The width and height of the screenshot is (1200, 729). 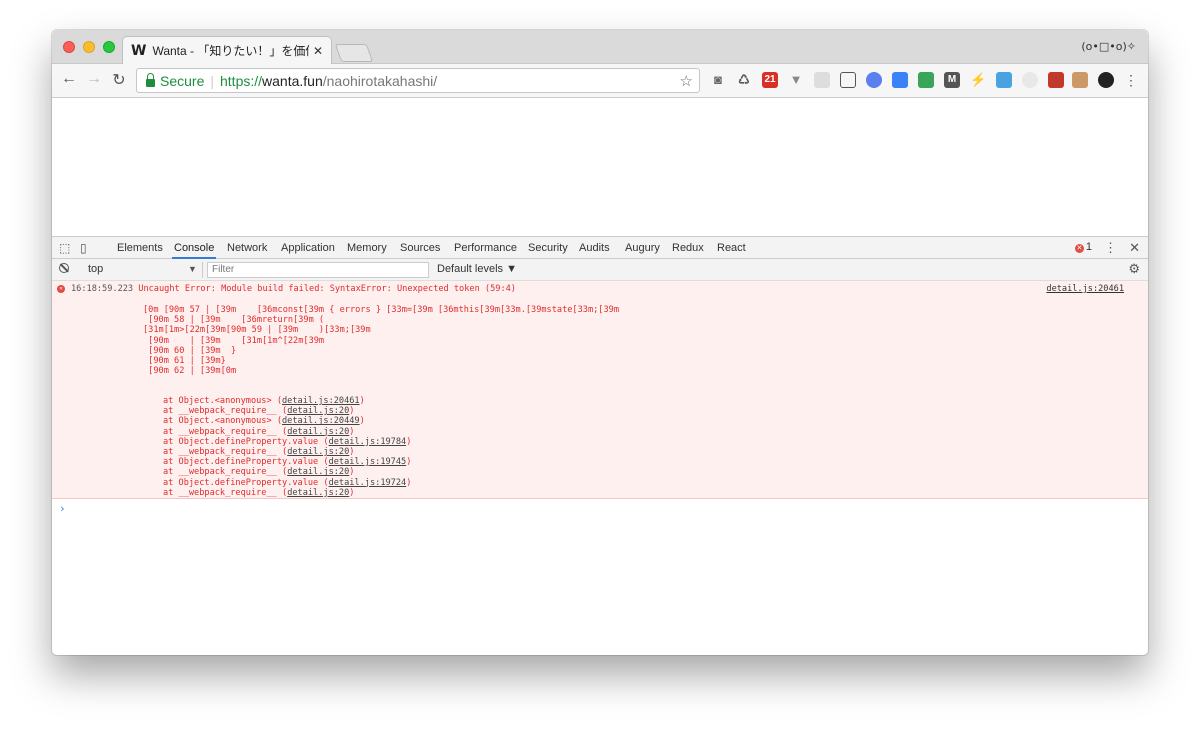 I want to click on secure-label: Secure, so click(x=182, y=80).